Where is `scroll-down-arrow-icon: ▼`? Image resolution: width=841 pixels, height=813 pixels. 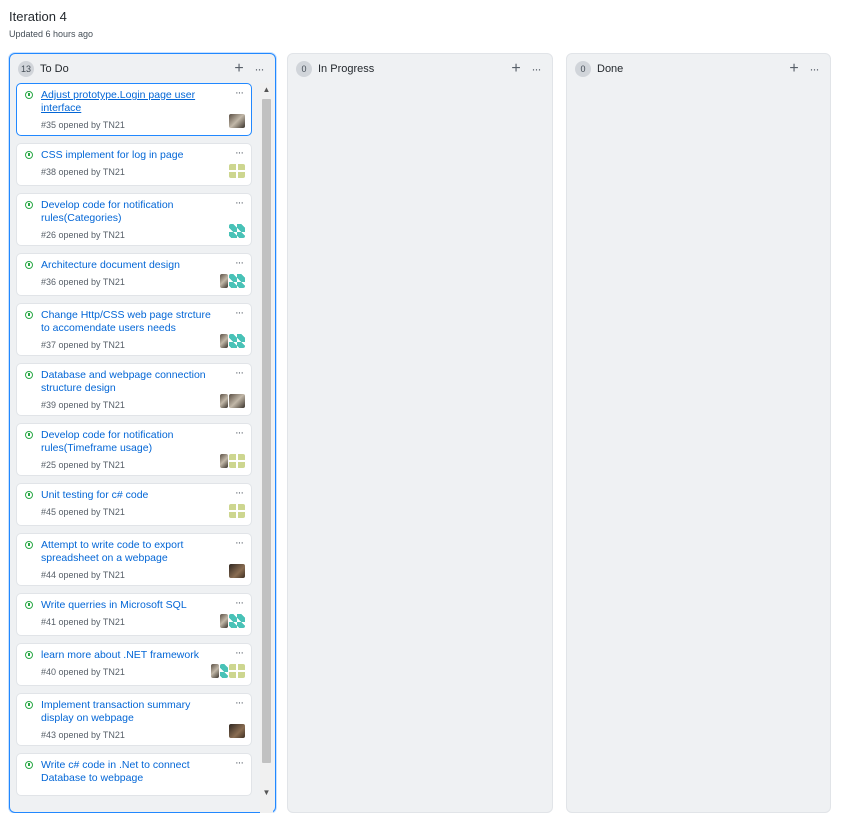
scroll-down-arrow-icon: ▼ is located at coordinates (266, 793).